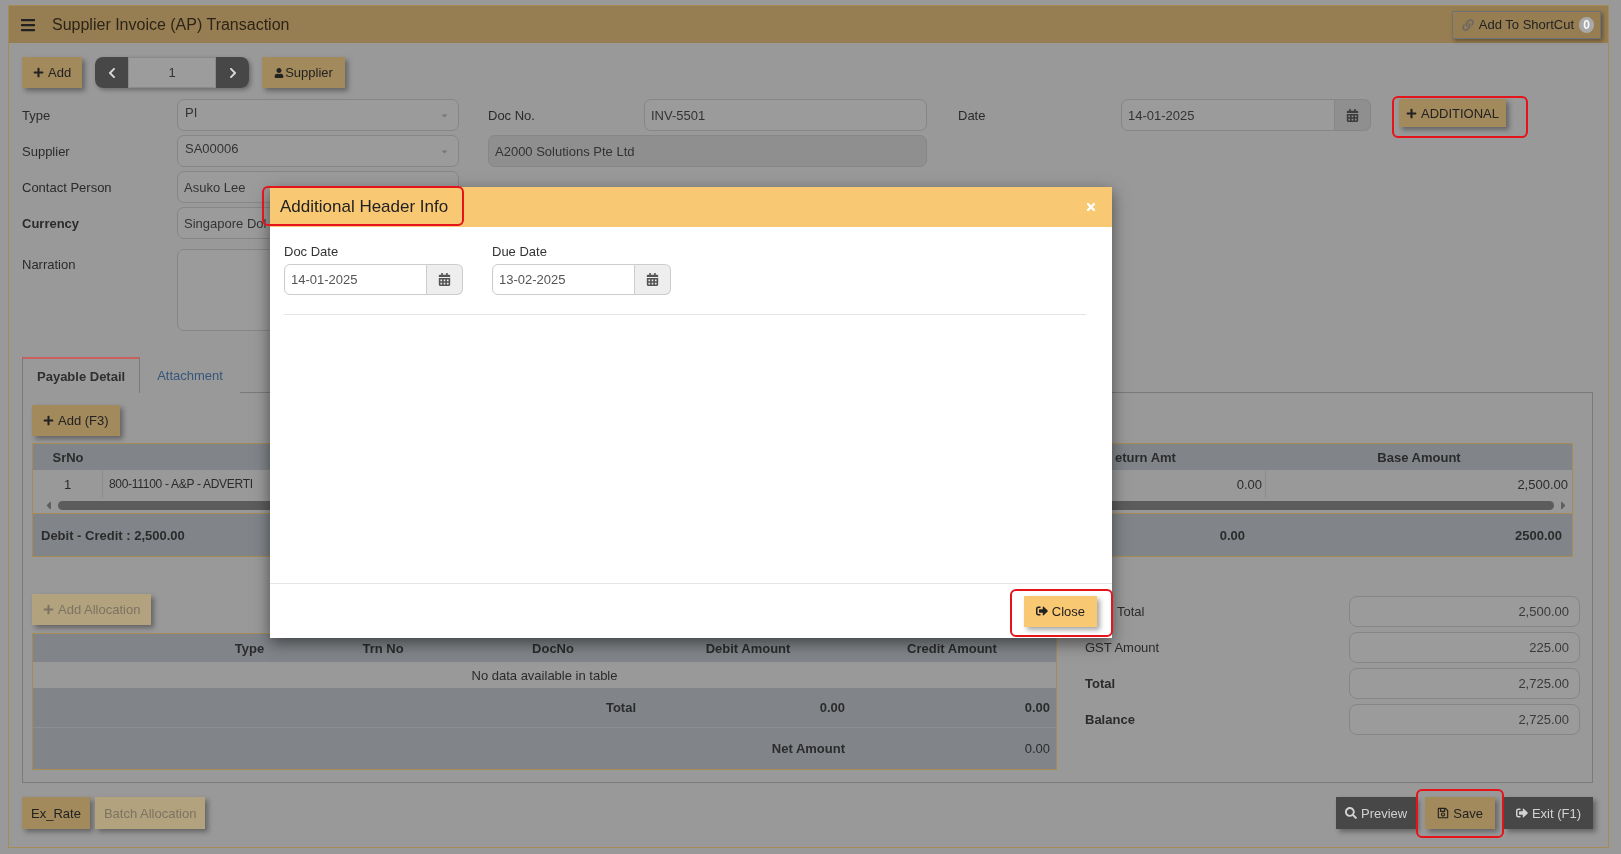 This screenshot has width=1621, height=854. I want to click on menu-icon, so click(28, 24).